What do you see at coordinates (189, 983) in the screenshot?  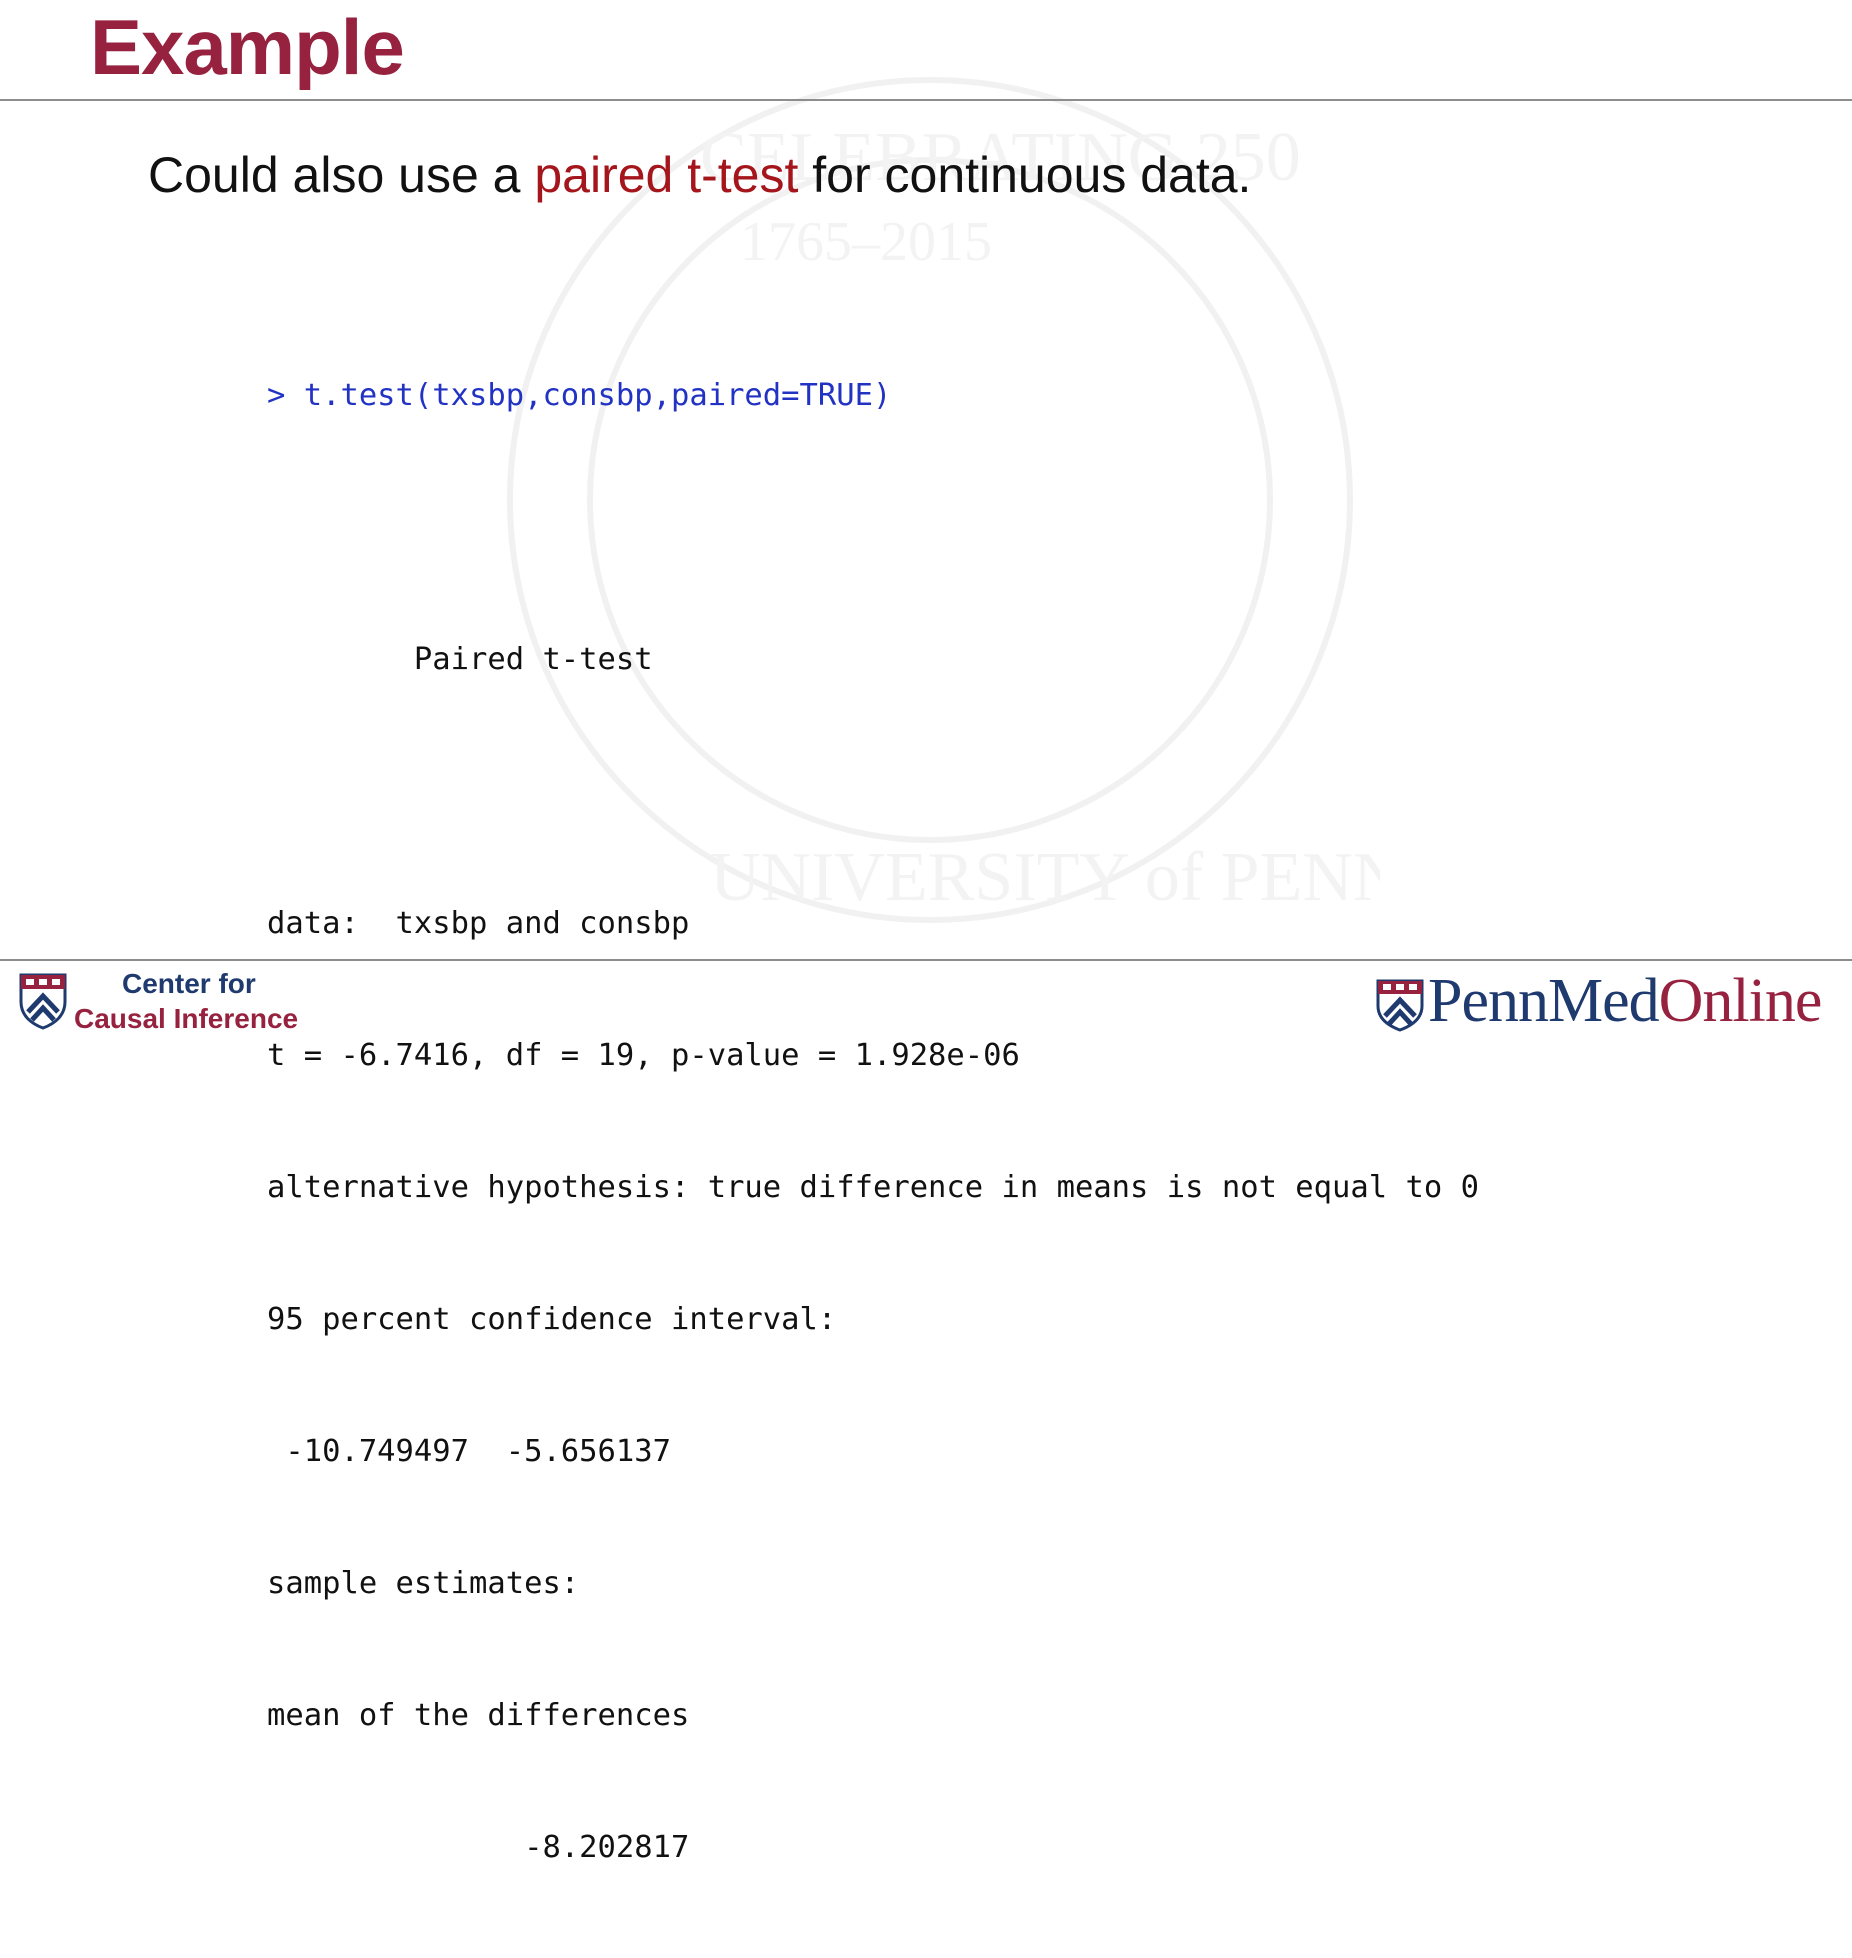 I see `center-line-1: Center for` at bounding box center [189, 983].